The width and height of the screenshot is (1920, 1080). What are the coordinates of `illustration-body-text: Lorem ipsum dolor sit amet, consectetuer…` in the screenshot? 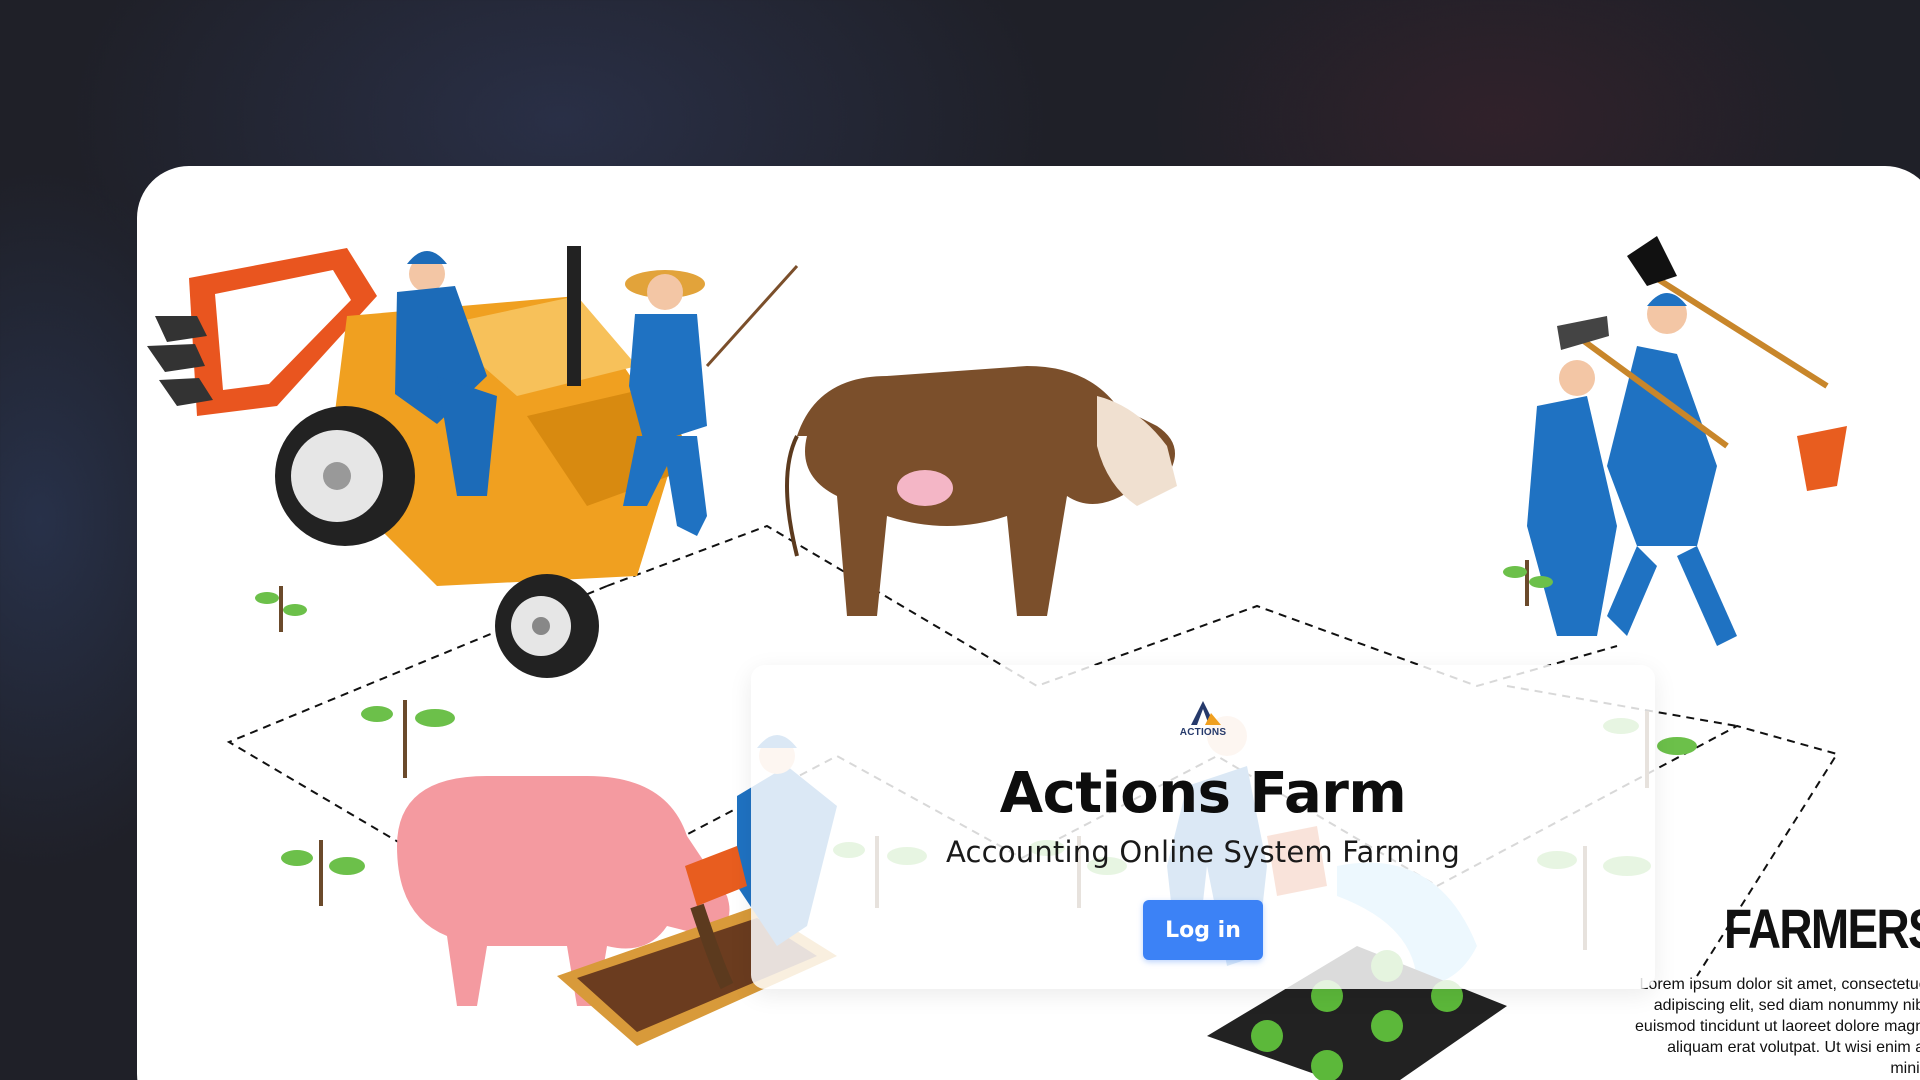 It's located at (1777, 1026).